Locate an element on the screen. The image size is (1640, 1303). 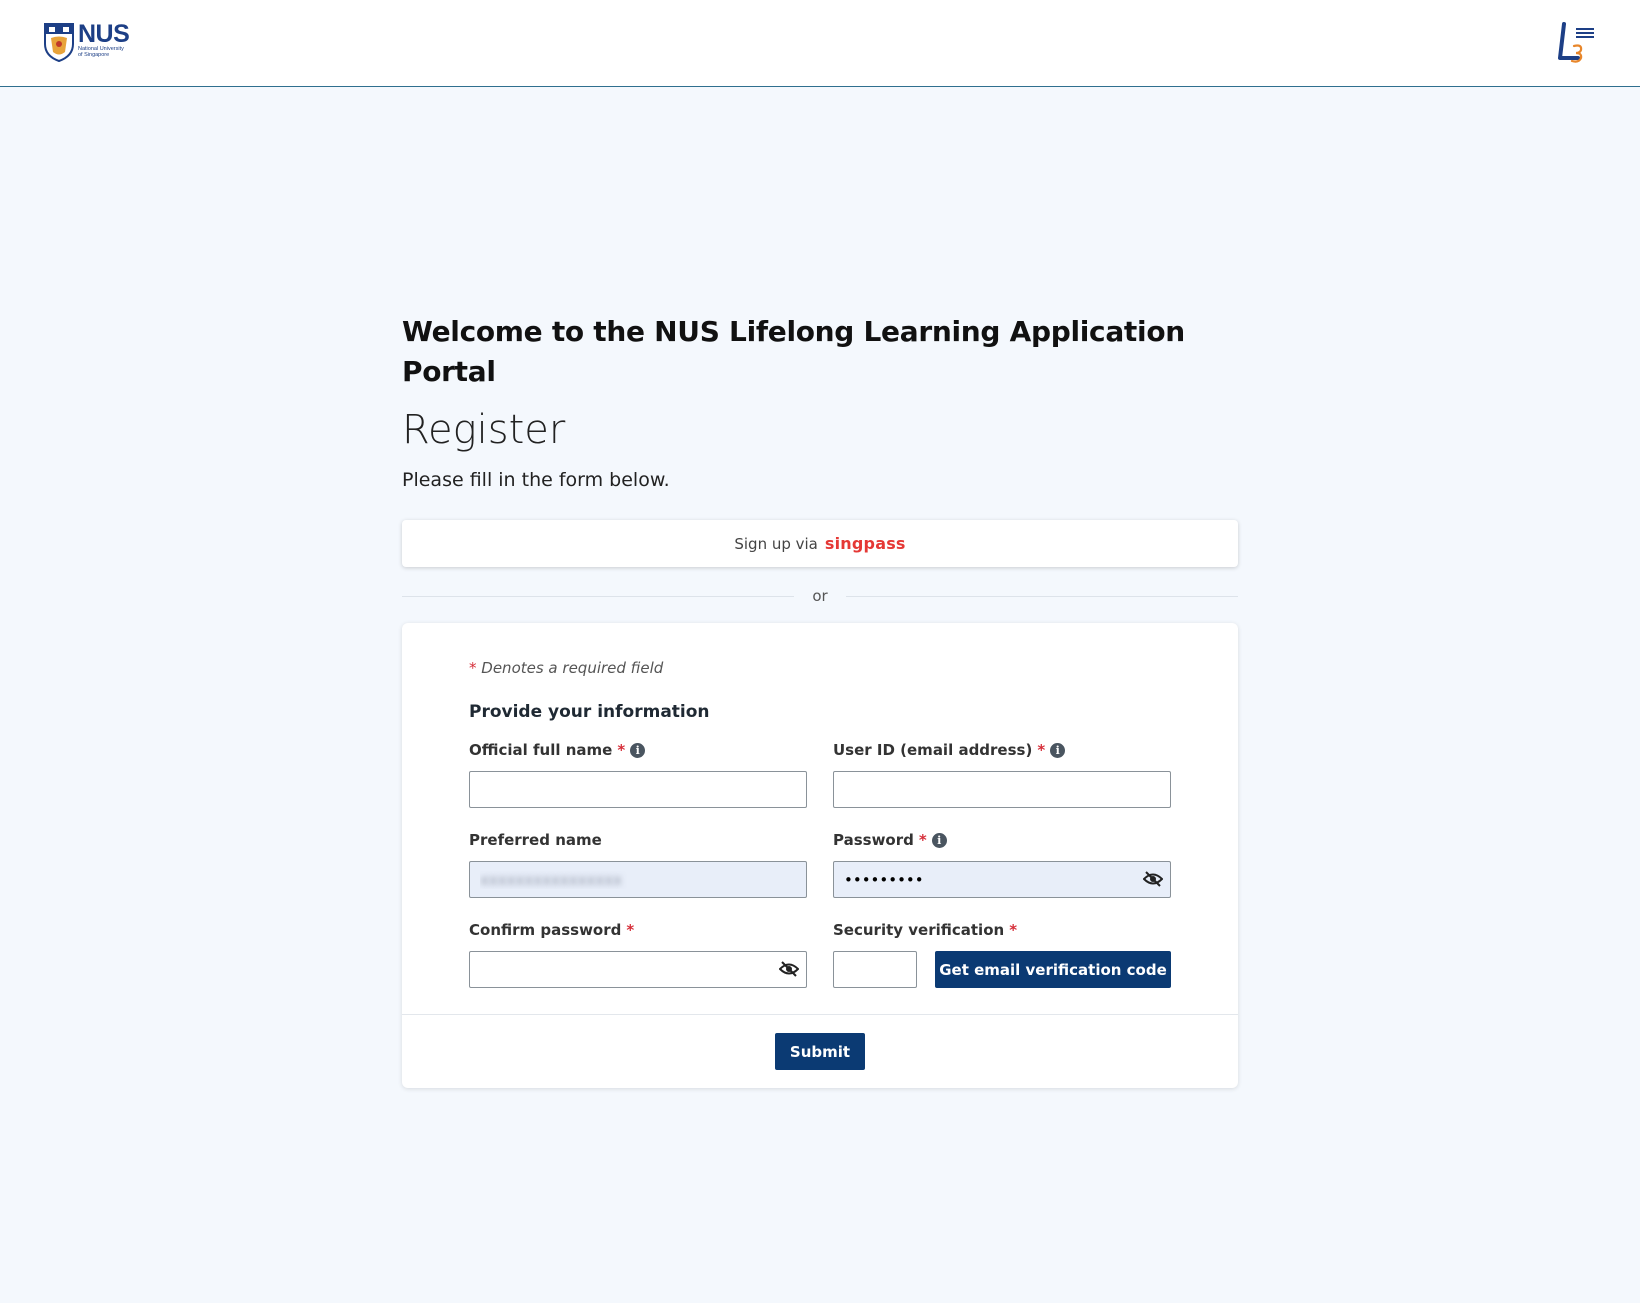
field-confirm-password: Confirm password * is located at coordinates (638, 953).